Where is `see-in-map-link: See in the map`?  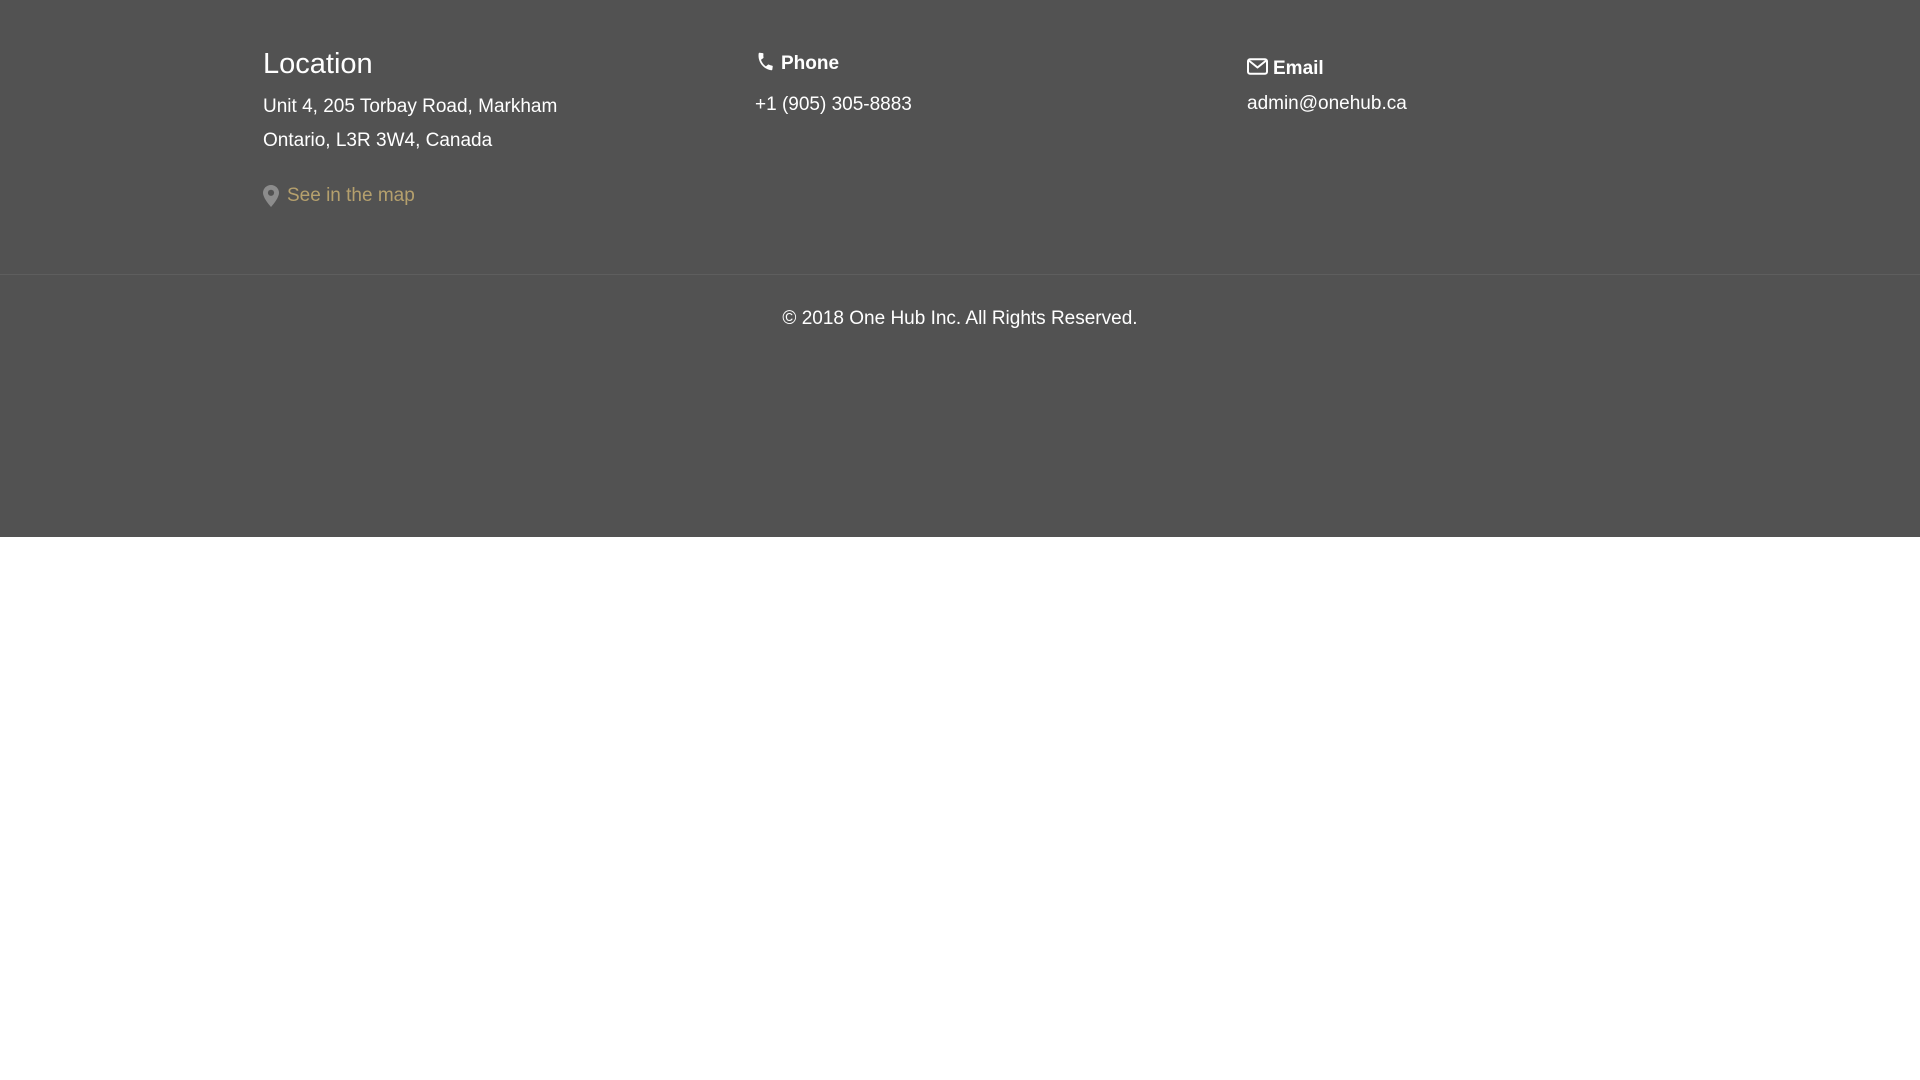
see-in-map-link: See in the map is located at coordinates (339, 196).